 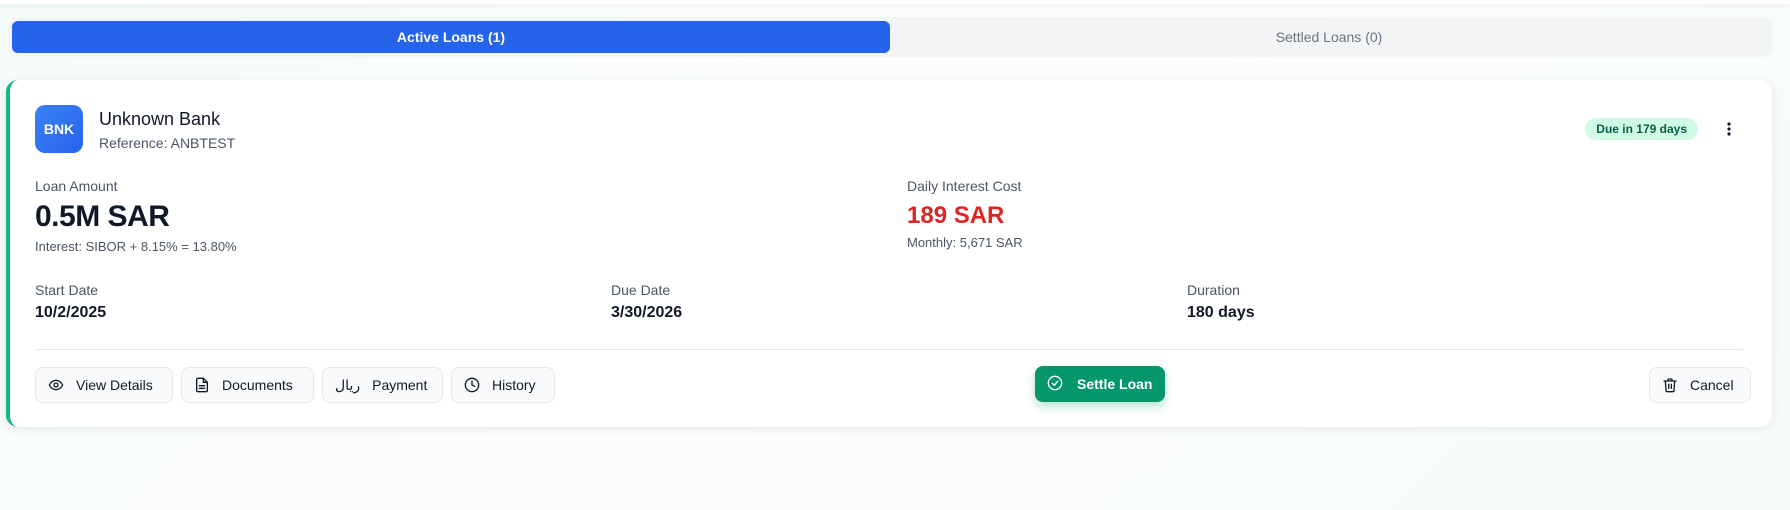 I want to click on top-bar, so click(x=895, y=2).